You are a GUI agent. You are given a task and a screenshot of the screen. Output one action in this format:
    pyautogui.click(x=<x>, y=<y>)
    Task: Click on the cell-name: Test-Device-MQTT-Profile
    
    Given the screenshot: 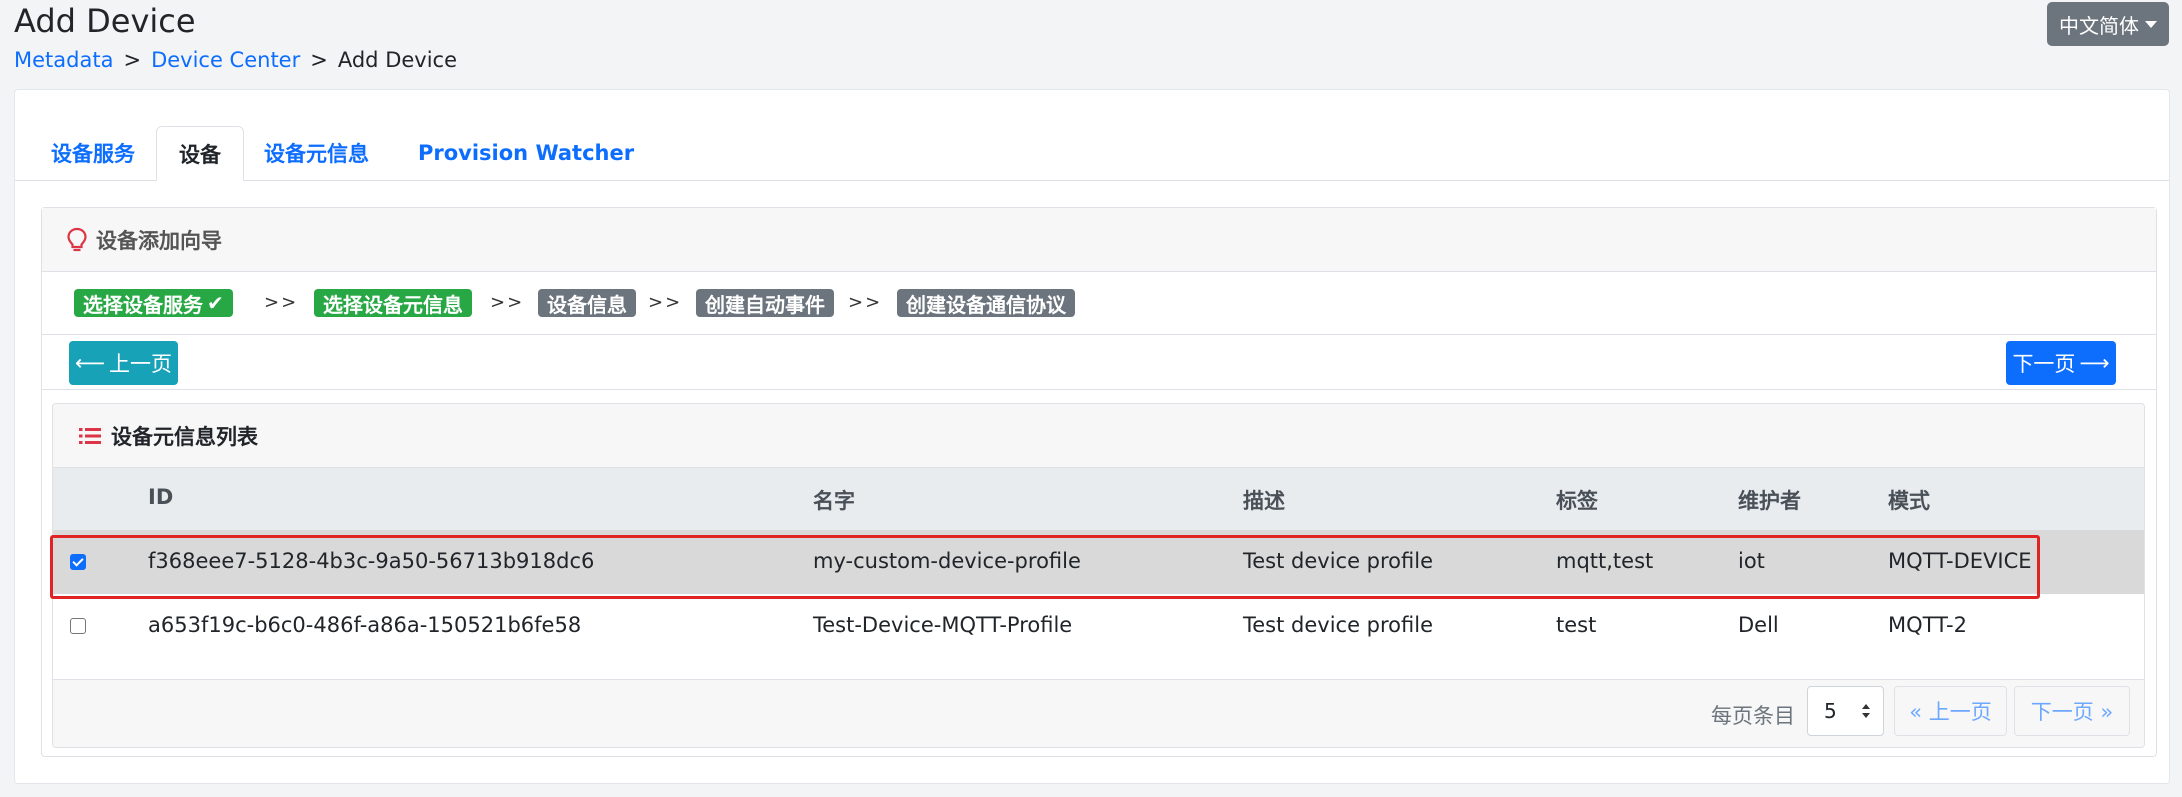 What is the action you would take?
    pyautogui.click(x=943, y=625)
    